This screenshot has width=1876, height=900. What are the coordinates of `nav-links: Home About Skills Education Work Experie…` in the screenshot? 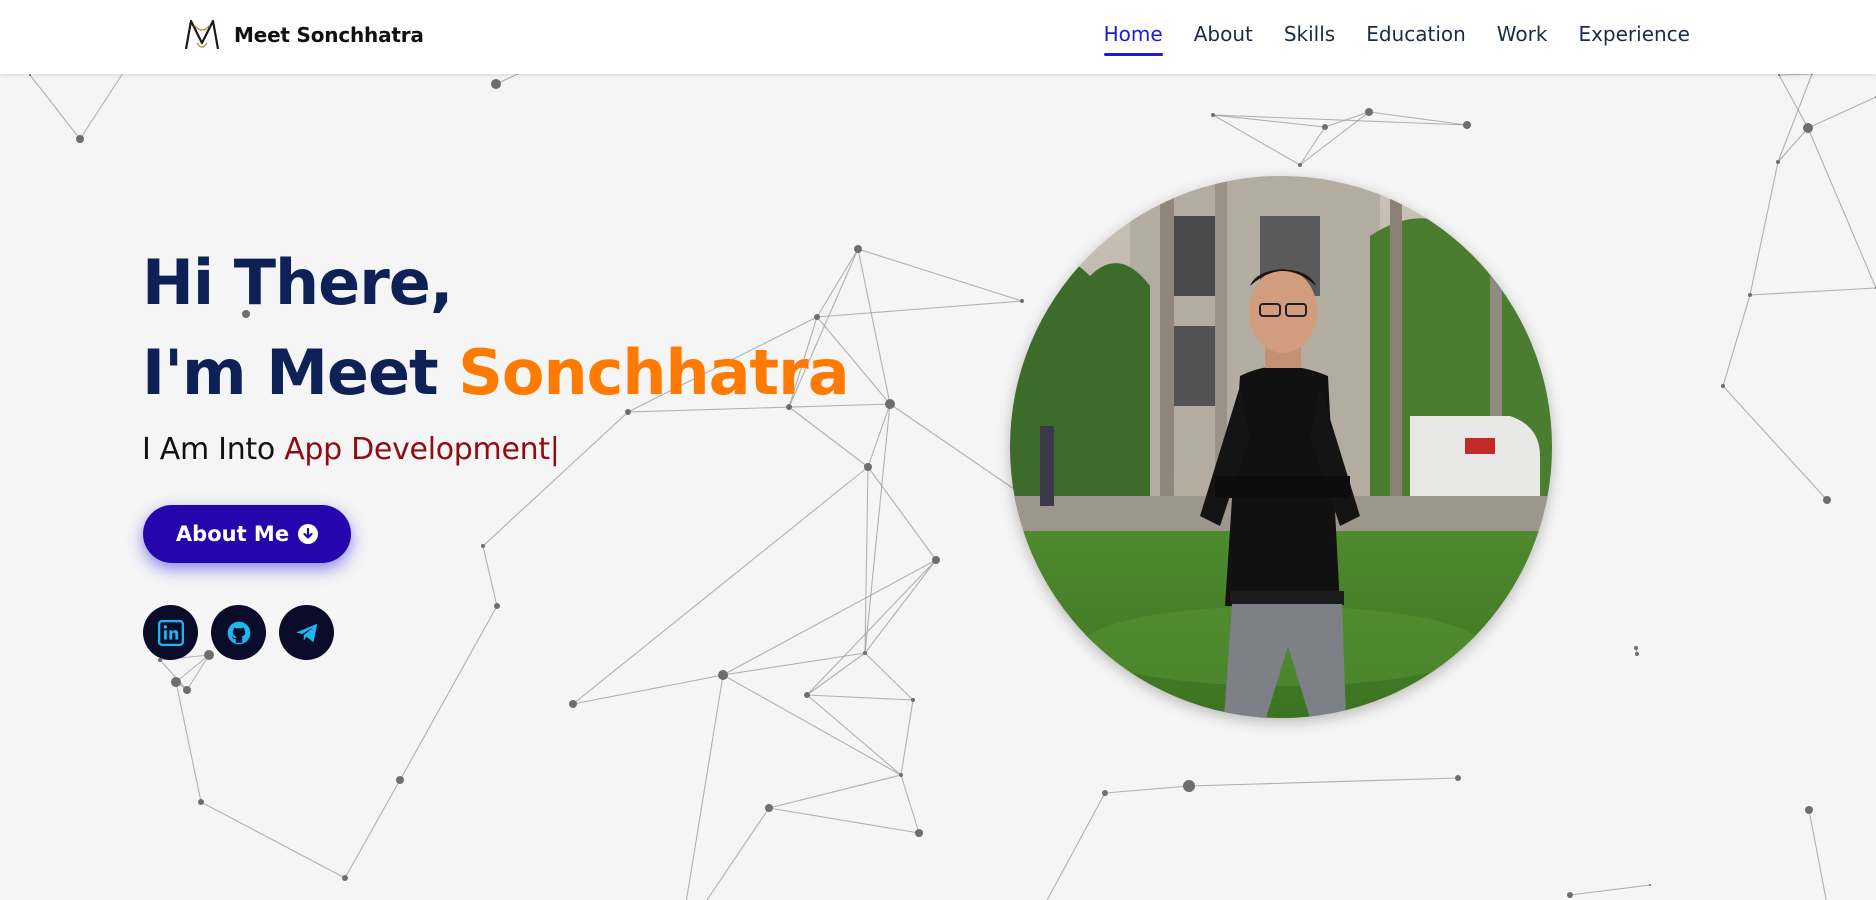 It's located at (1381, 37).